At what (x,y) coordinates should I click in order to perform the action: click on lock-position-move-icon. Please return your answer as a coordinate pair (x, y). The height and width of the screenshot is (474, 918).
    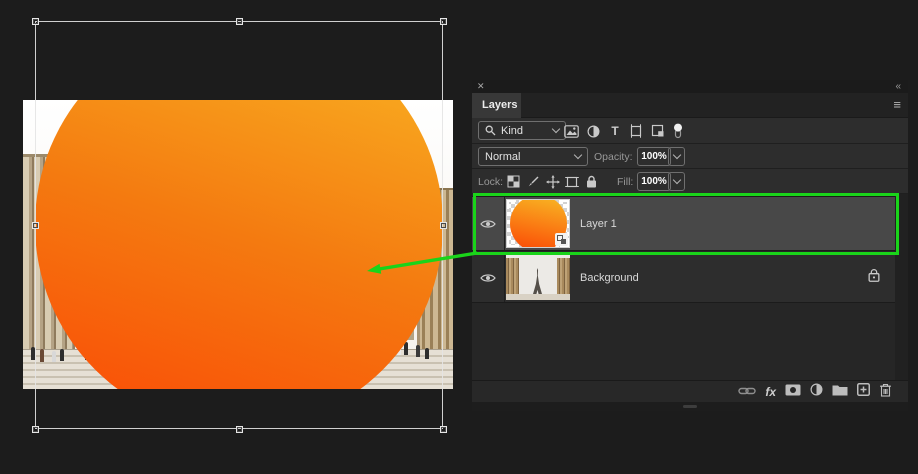
    Looking at the image, I should click on (552, 181).